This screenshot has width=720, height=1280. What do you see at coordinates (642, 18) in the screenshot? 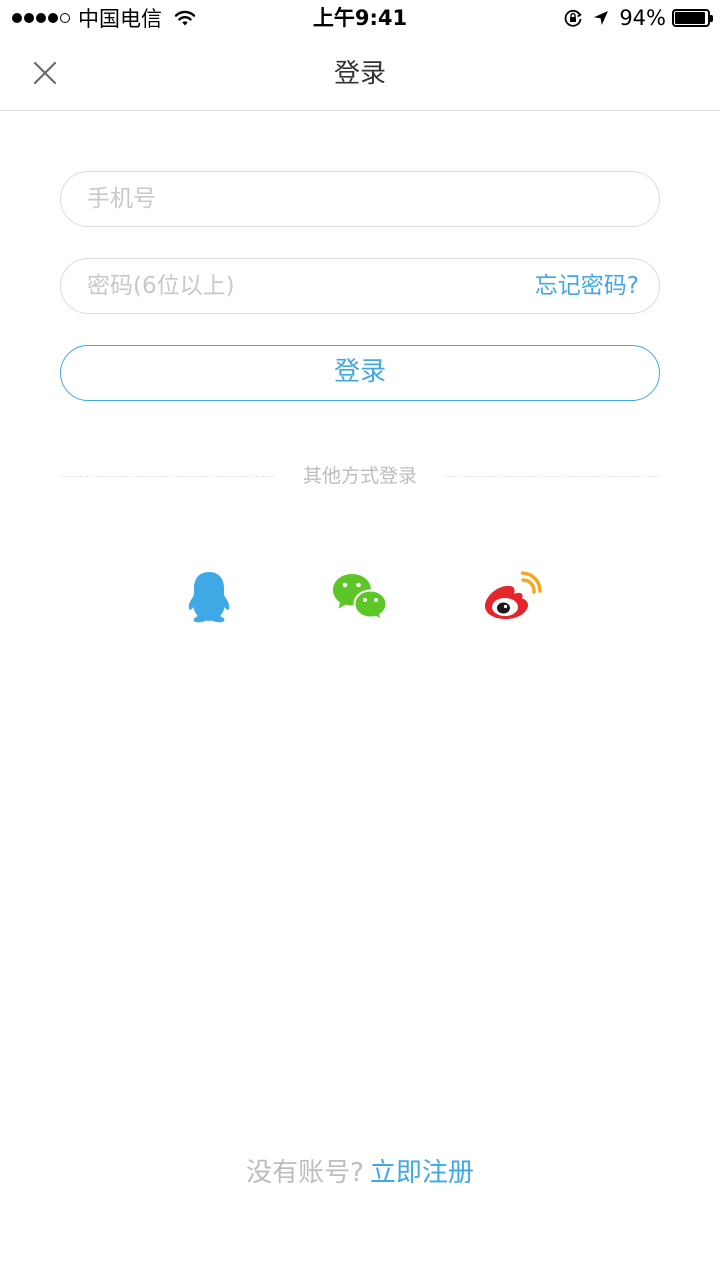
I see `battery-percent: 94%` at bounding box center [642, 18].